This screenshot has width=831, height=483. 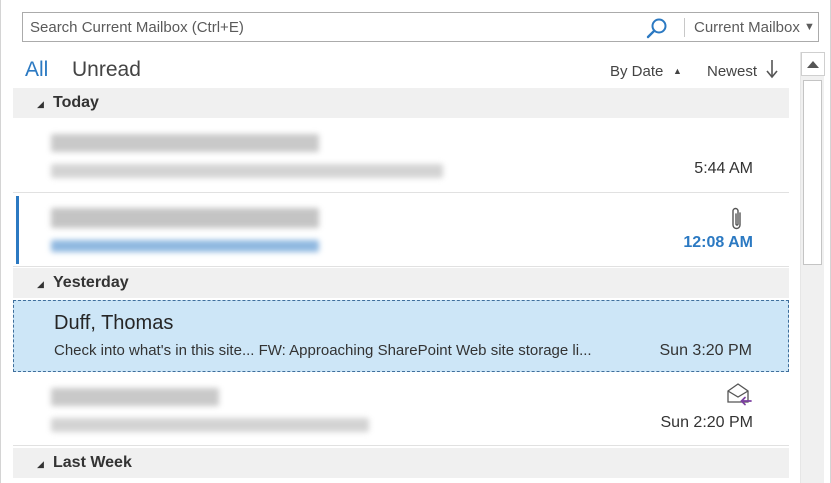 I want to click on group-label: Last Week, so click(x=92, y=462).